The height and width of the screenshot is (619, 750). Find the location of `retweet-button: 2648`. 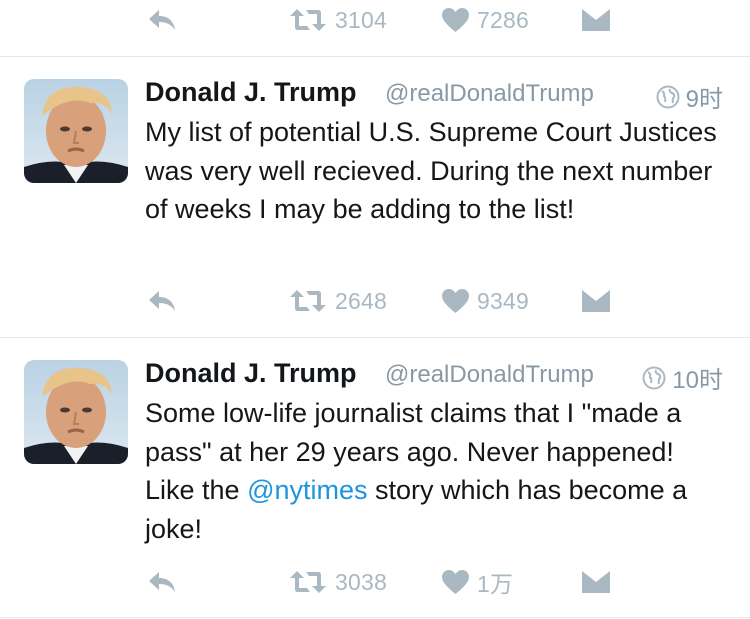

retweet-button: 2648 is located at coordinates (338, 301).